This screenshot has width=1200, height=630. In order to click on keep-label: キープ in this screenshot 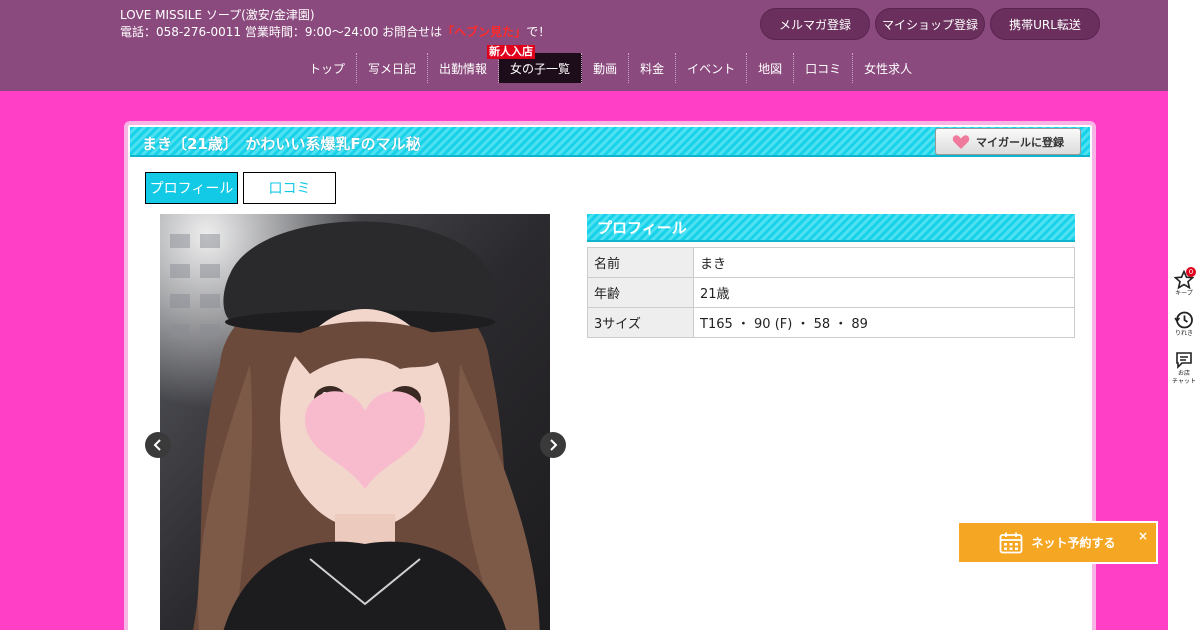, I will do `click(1184, 293)`.